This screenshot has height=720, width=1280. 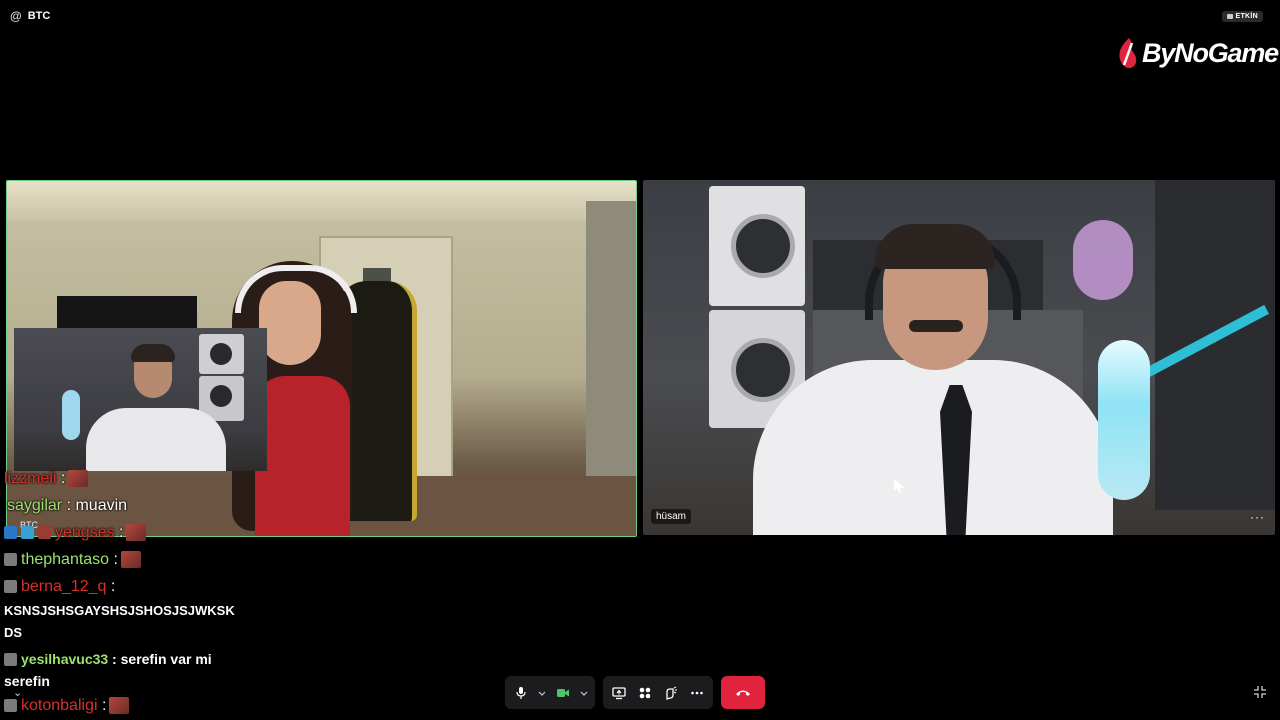 I want to click on chat-message: kotonbaligi :, so click(x=67, y=706).